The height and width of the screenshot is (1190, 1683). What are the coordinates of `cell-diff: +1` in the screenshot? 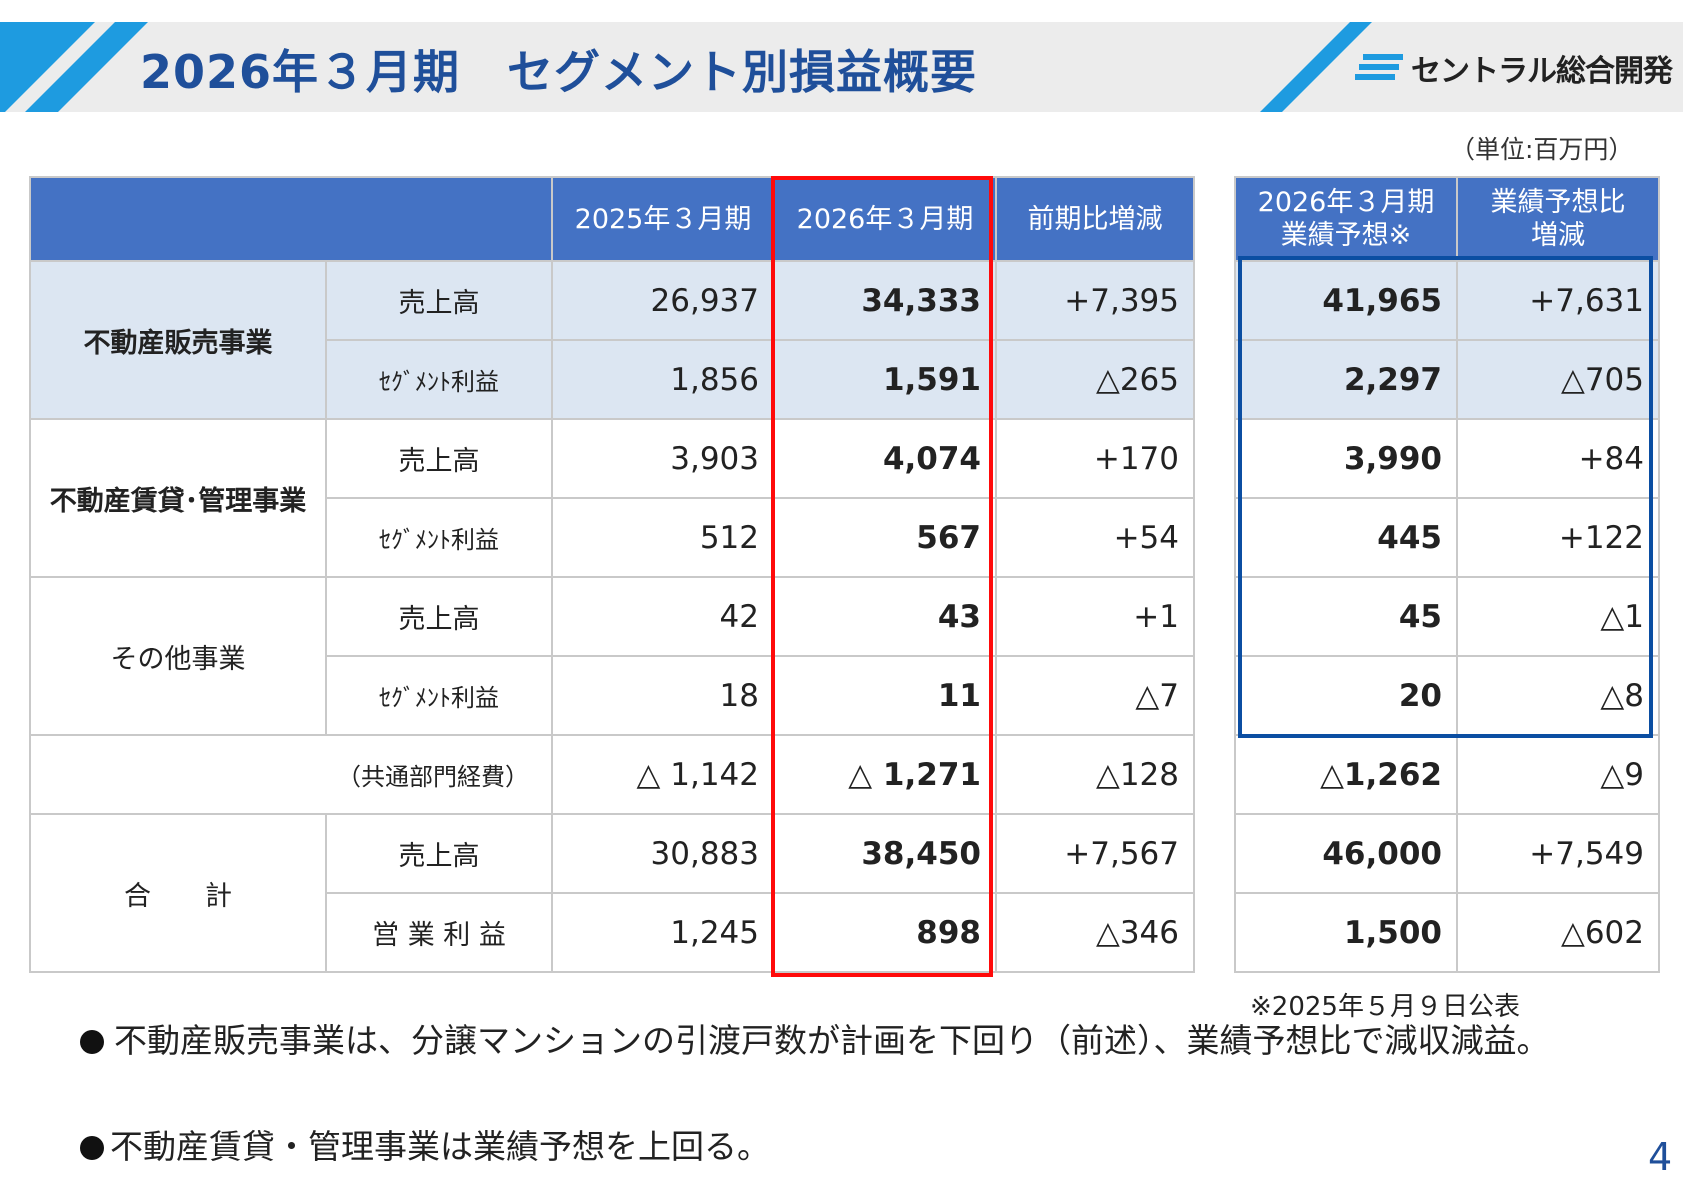 It's located at (1095, 616).